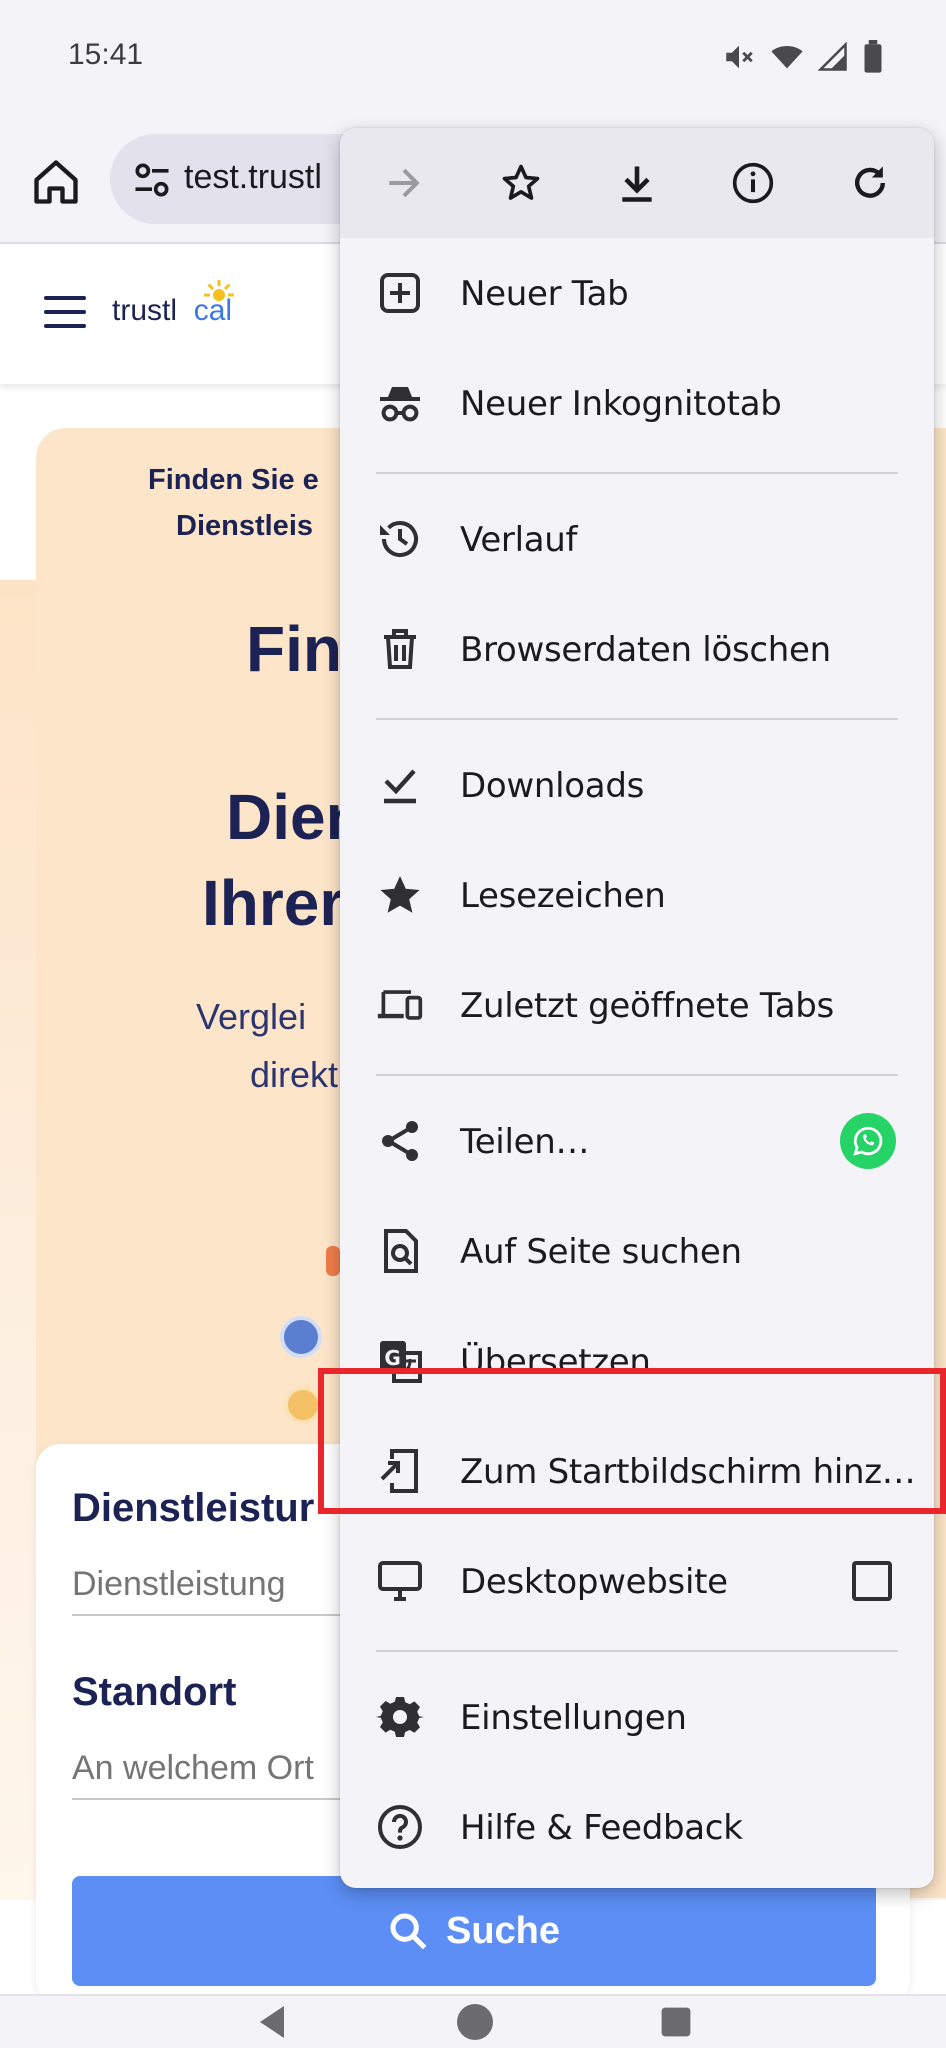  I want to click on highlight-box, so click(632, 1441).